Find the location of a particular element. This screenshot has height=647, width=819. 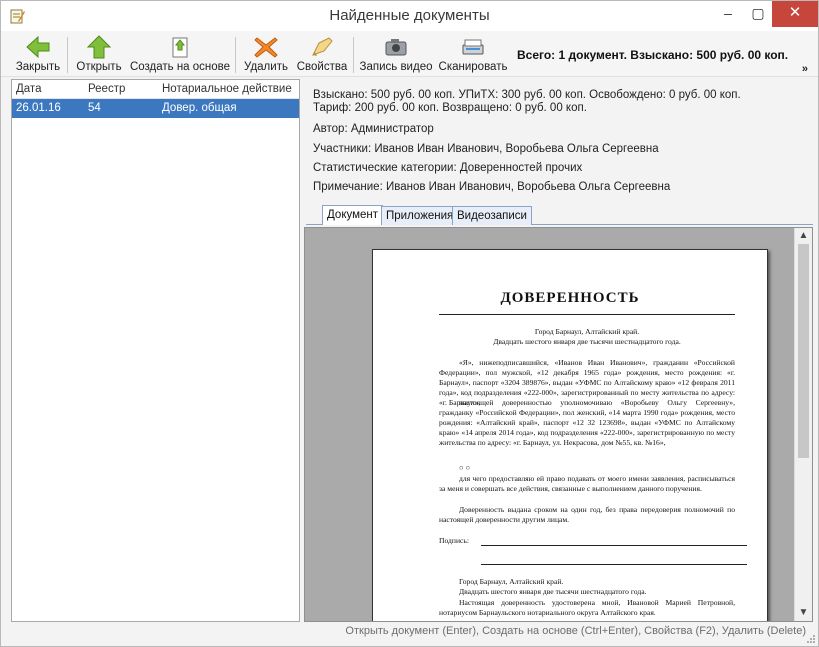

properties-button: Свойства is located at coordinates (322, 55).